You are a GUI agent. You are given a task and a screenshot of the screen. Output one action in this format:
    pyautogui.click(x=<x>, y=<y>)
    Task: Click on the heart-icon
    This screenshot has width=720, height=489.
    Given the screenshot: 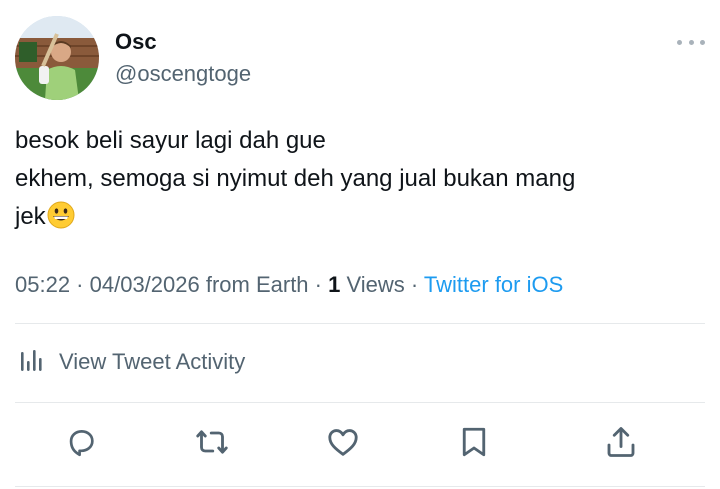 What is the action you would take?
    pyautogui.click(x=343, y=444)
    